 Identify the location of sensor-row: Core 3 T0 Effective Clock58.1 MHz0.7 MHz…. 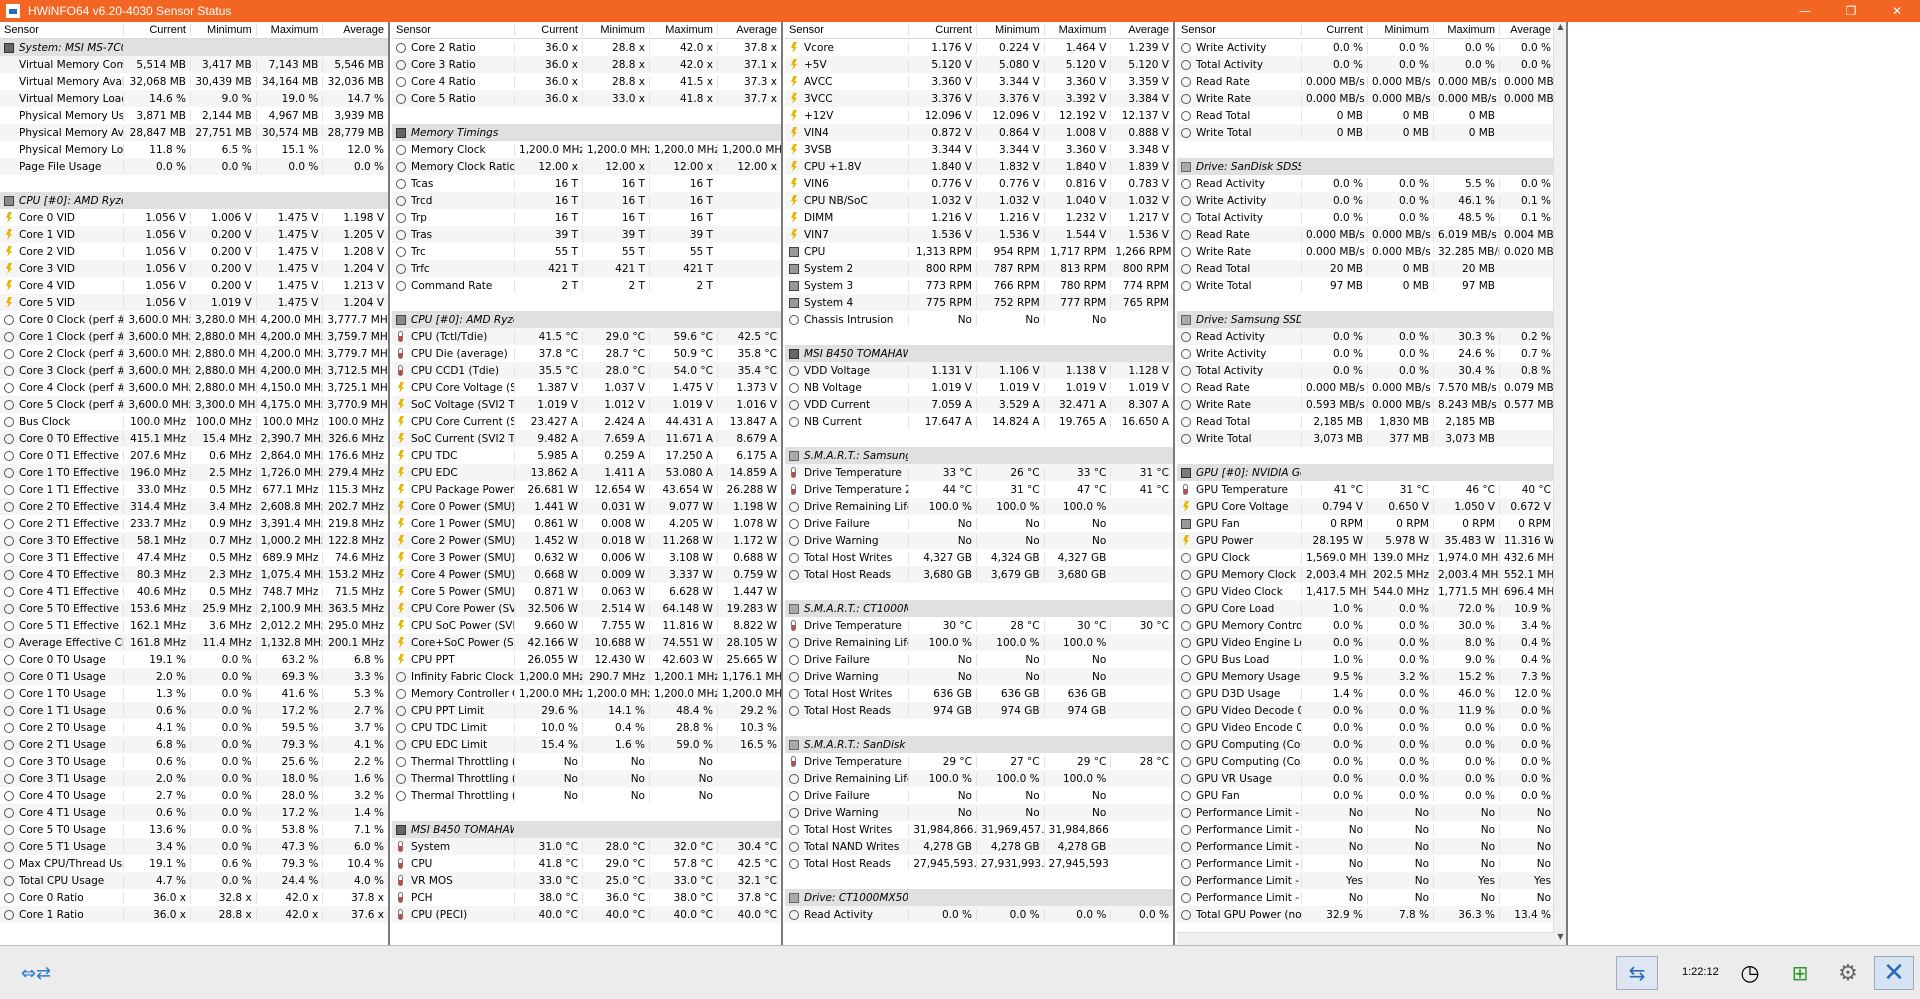
(194, 540).